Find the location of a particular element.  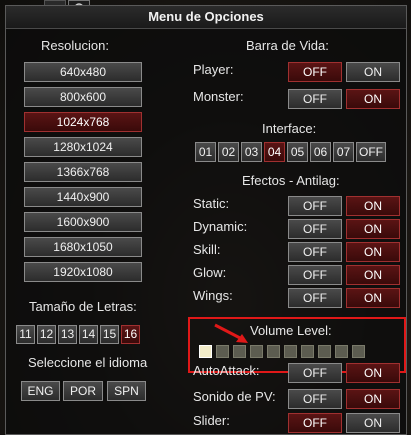

effect-label: Dynamic: is located at coordinates (220, 226).